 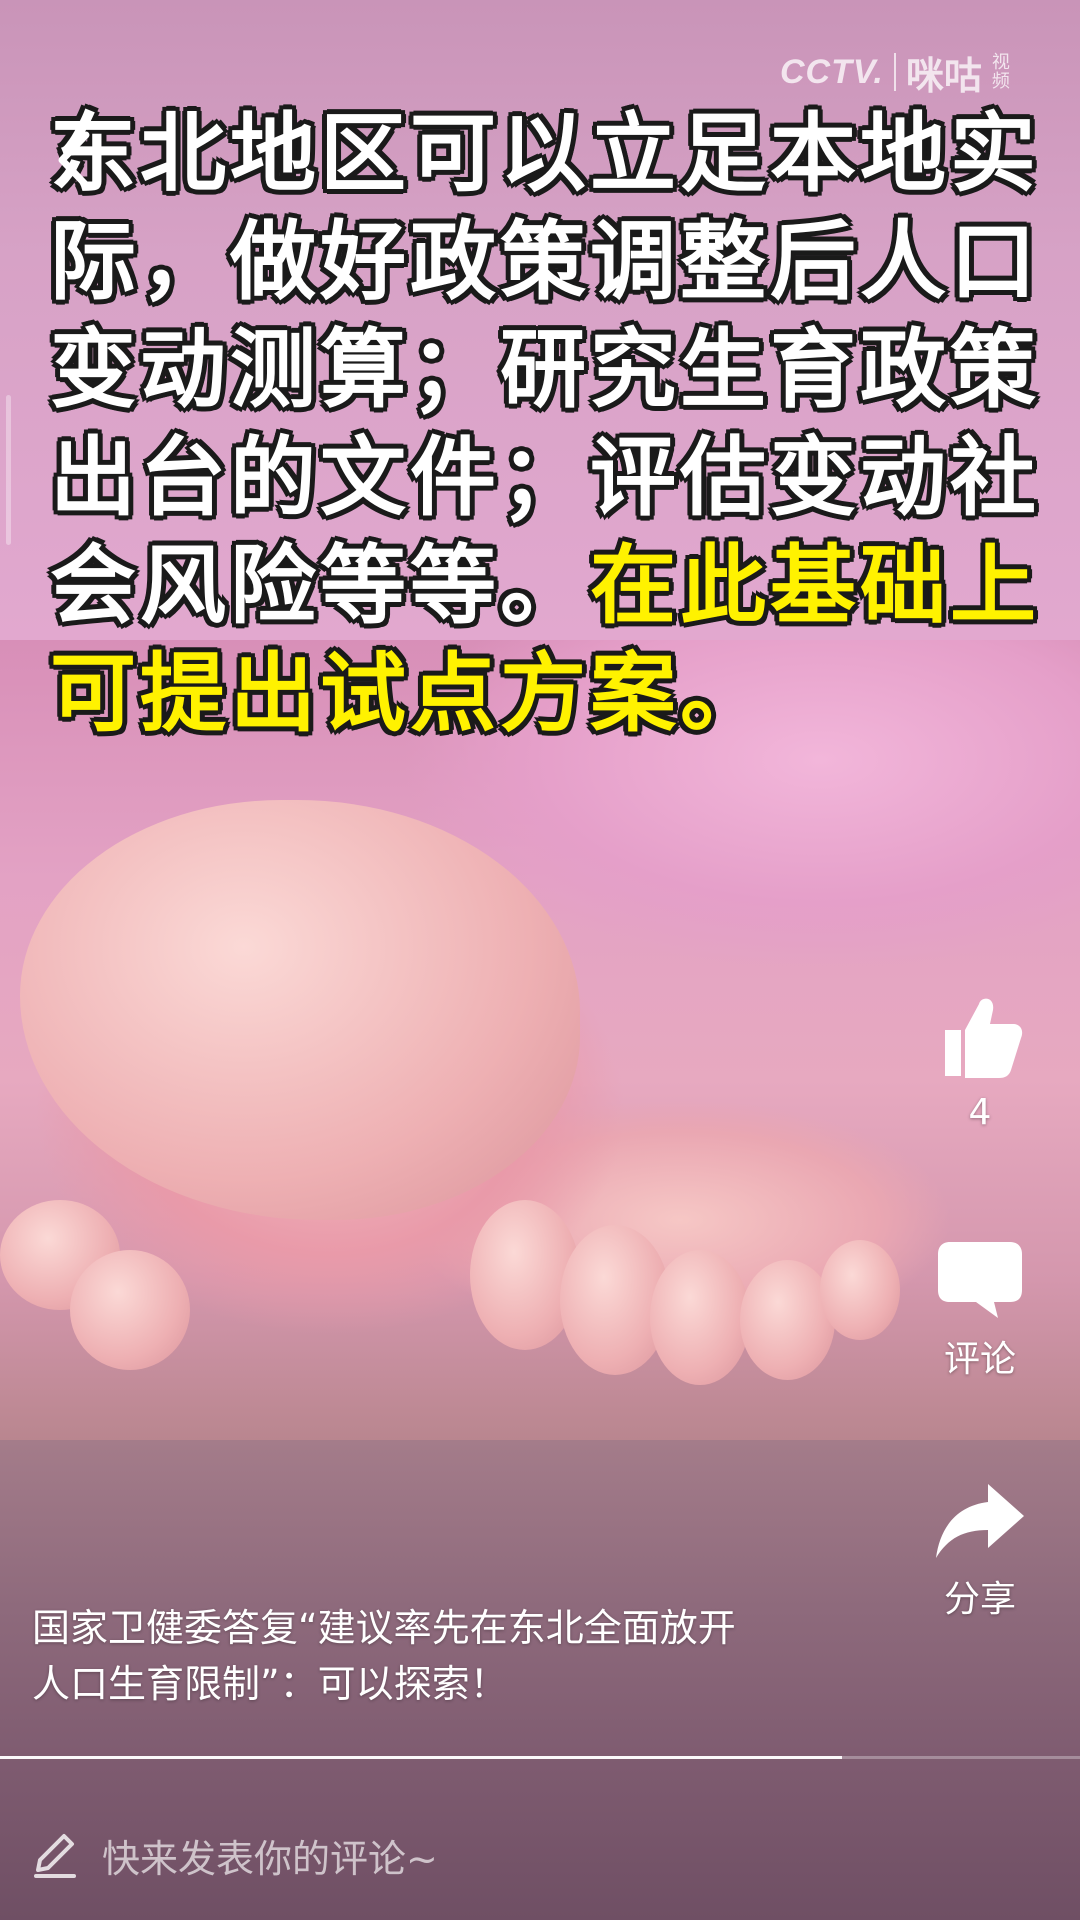 I want to click on comment-label: 评论, so click(x=979, y=1359).